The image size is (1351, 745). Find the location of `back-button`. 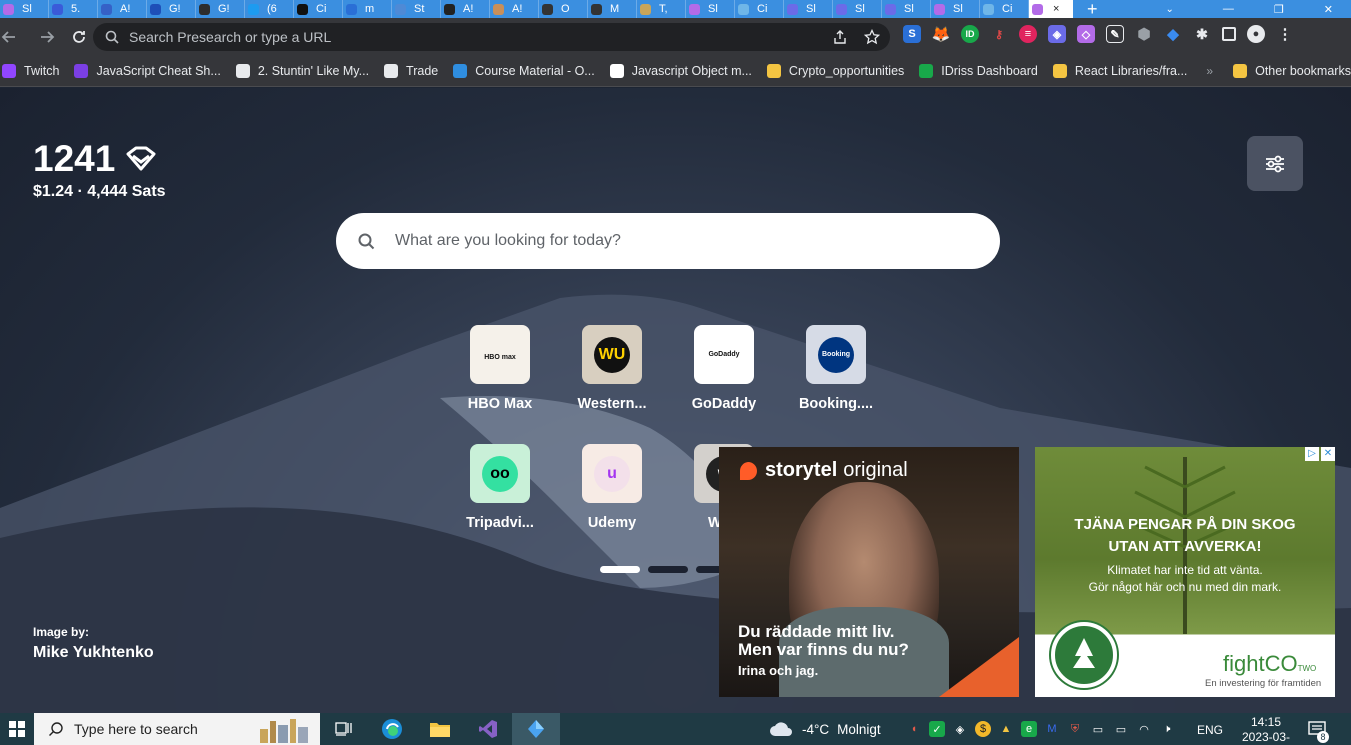

back-button is located at coordinates (12, 37).